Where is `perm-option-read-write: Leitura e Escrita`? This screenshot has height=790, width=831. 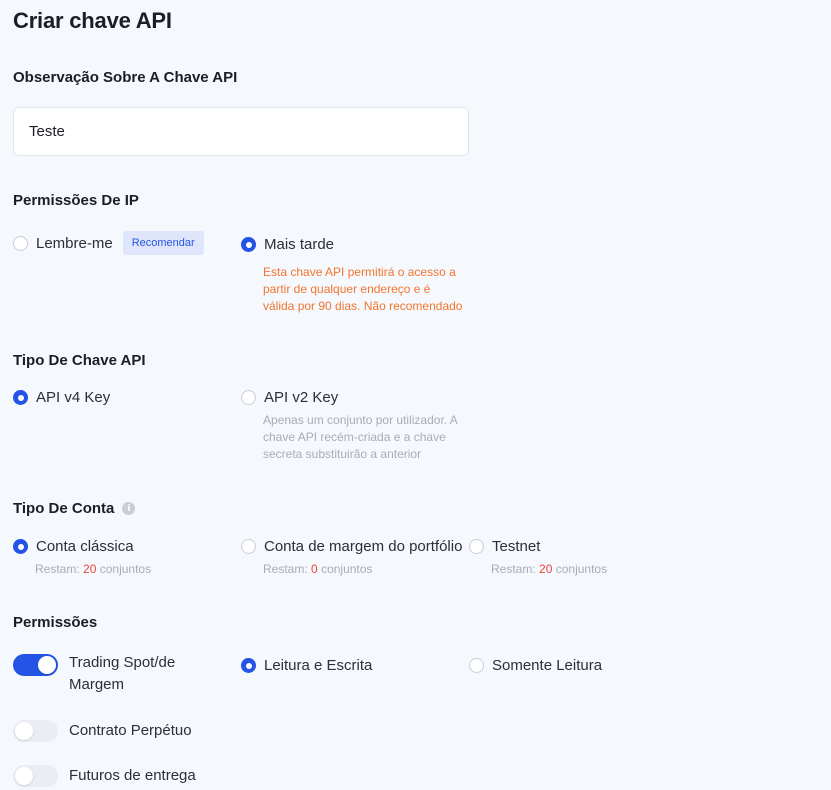 perm-option-read-write: Leitura e Escrita is located at coordinates (306, 665).